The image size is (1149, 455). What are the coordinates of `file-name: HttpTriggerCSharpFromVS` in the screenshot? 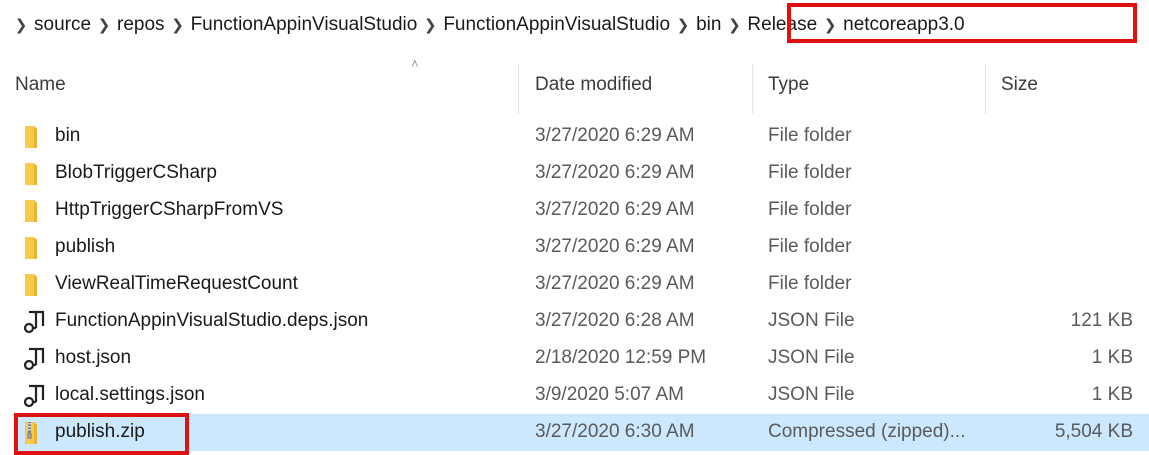 It's located at (169, 209).